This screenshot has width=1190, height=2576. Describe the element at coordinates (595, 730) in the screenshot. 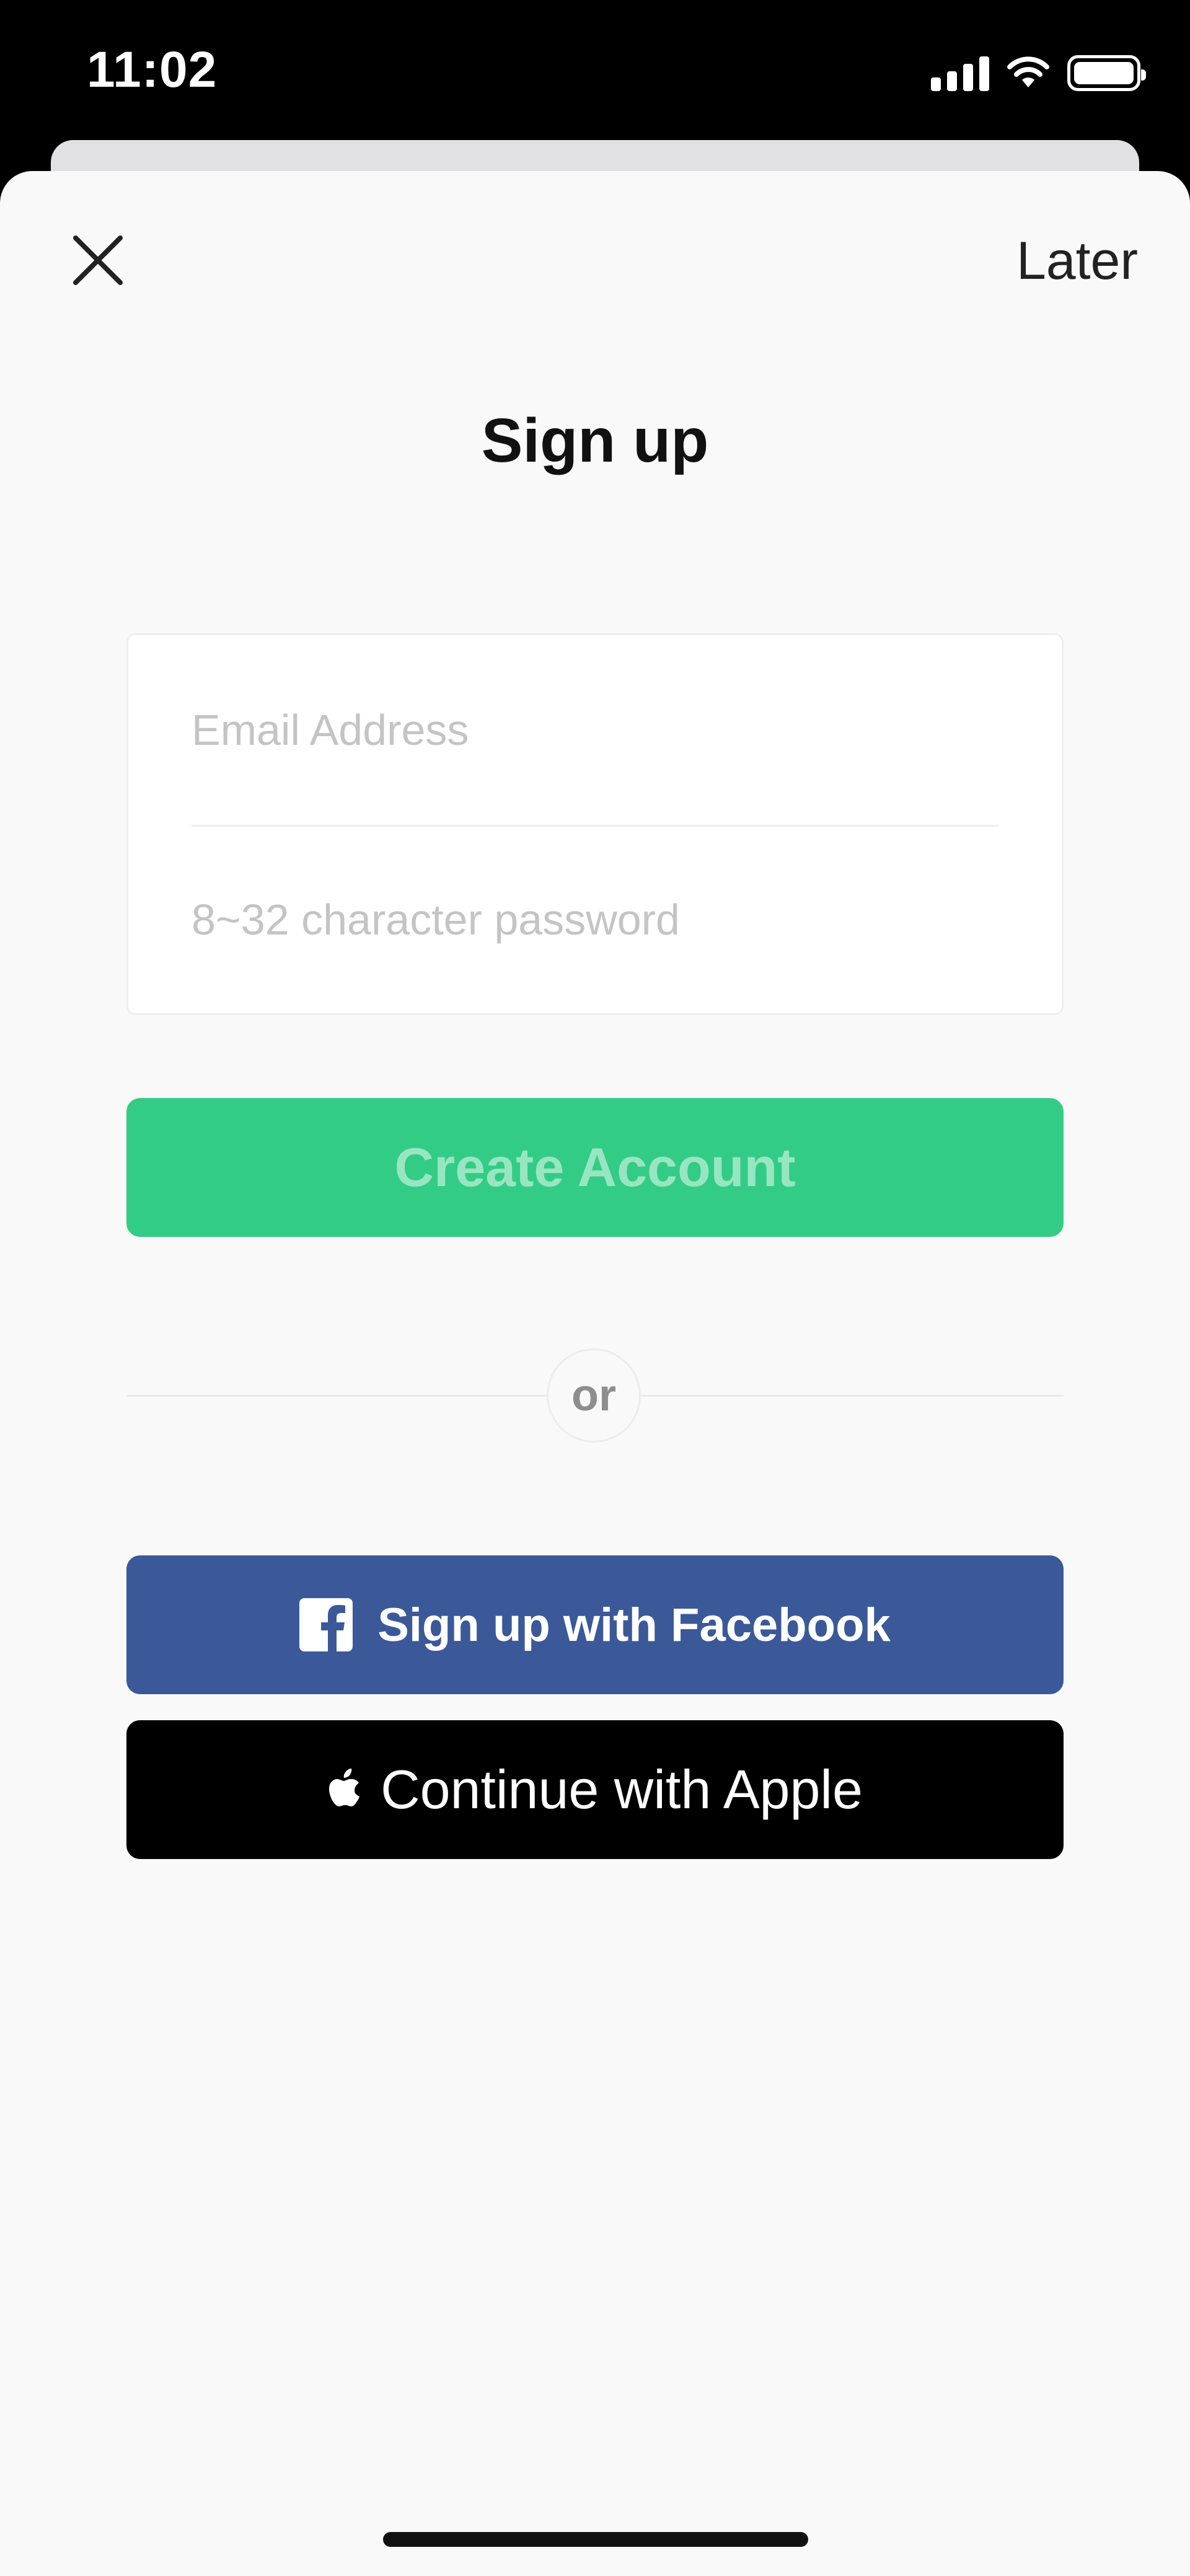

I see `email-field` at that location.